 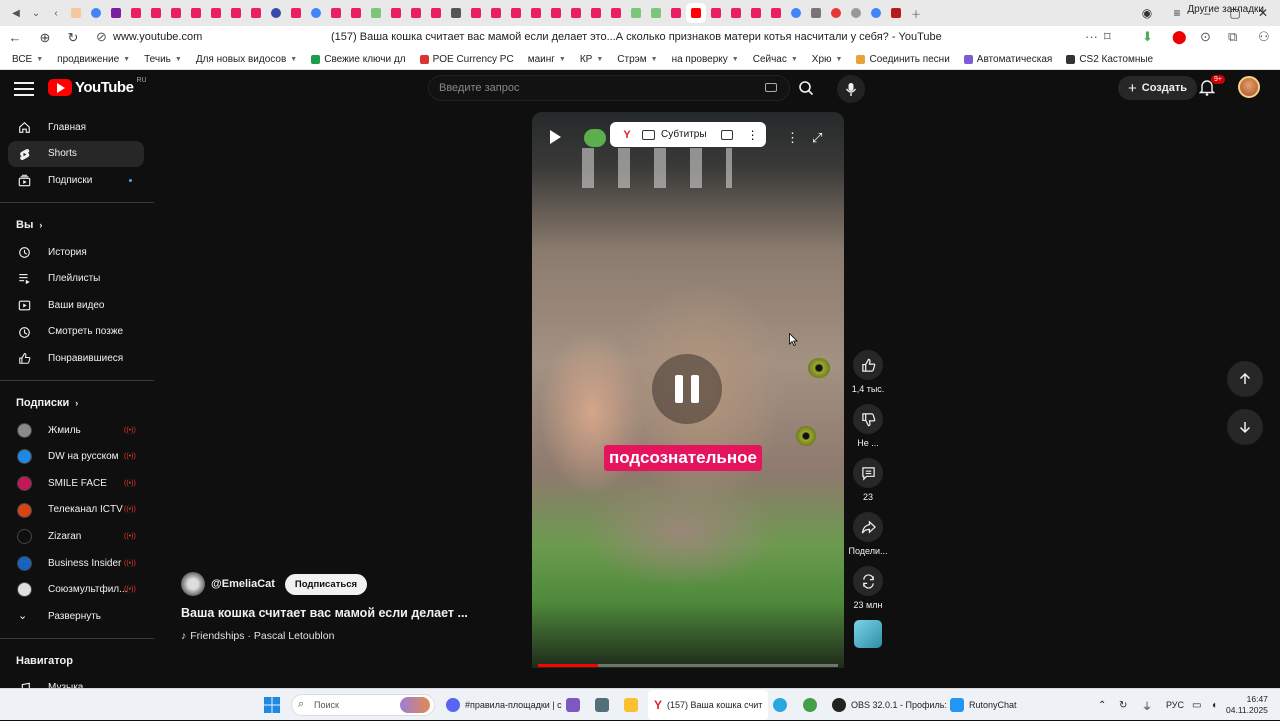 I want to click on volume-tray-icon: ◖, so click(x=1214, y=705).